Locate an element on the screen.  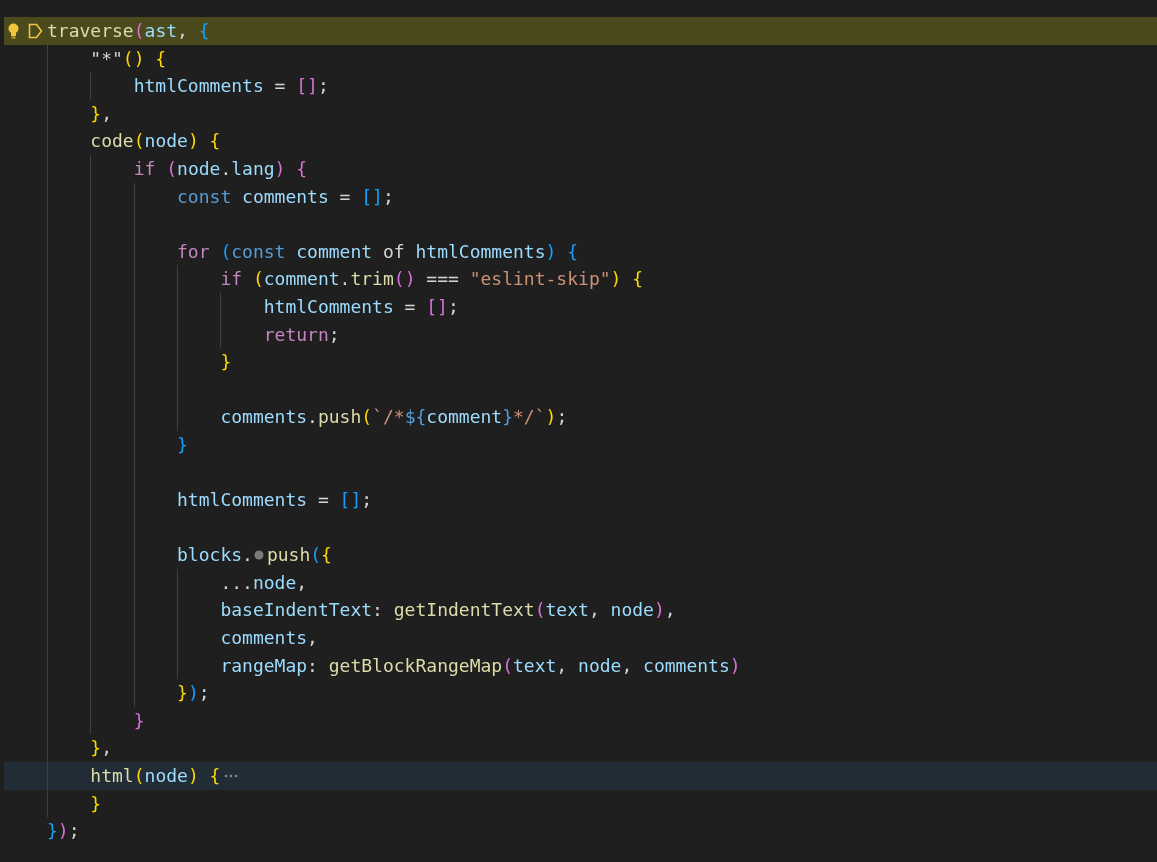
code-text: push({ is located at coordinates (299, 555).